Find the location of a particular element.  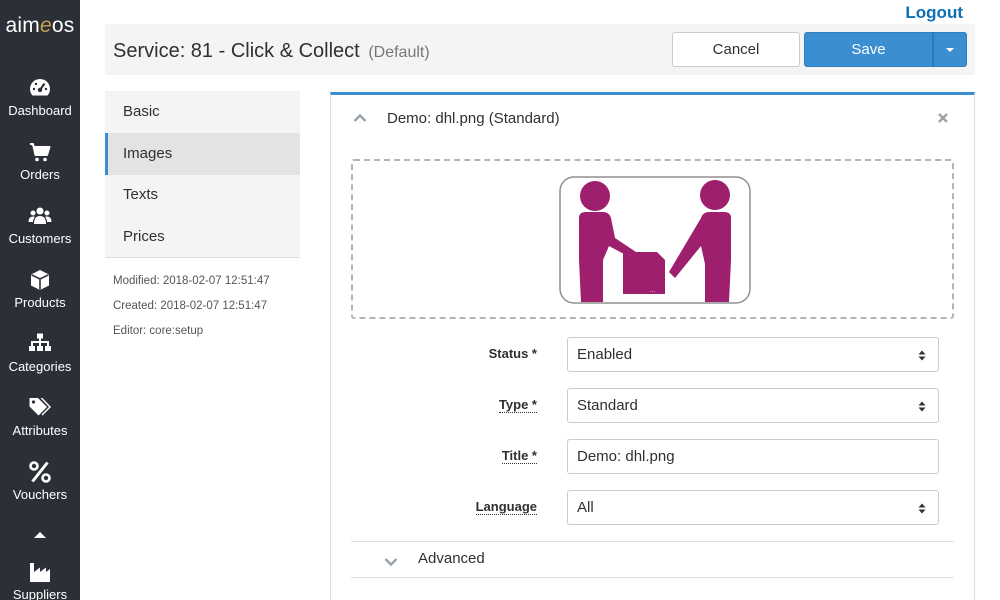

nav-label: Attributes is located at coordinates (40, 430).